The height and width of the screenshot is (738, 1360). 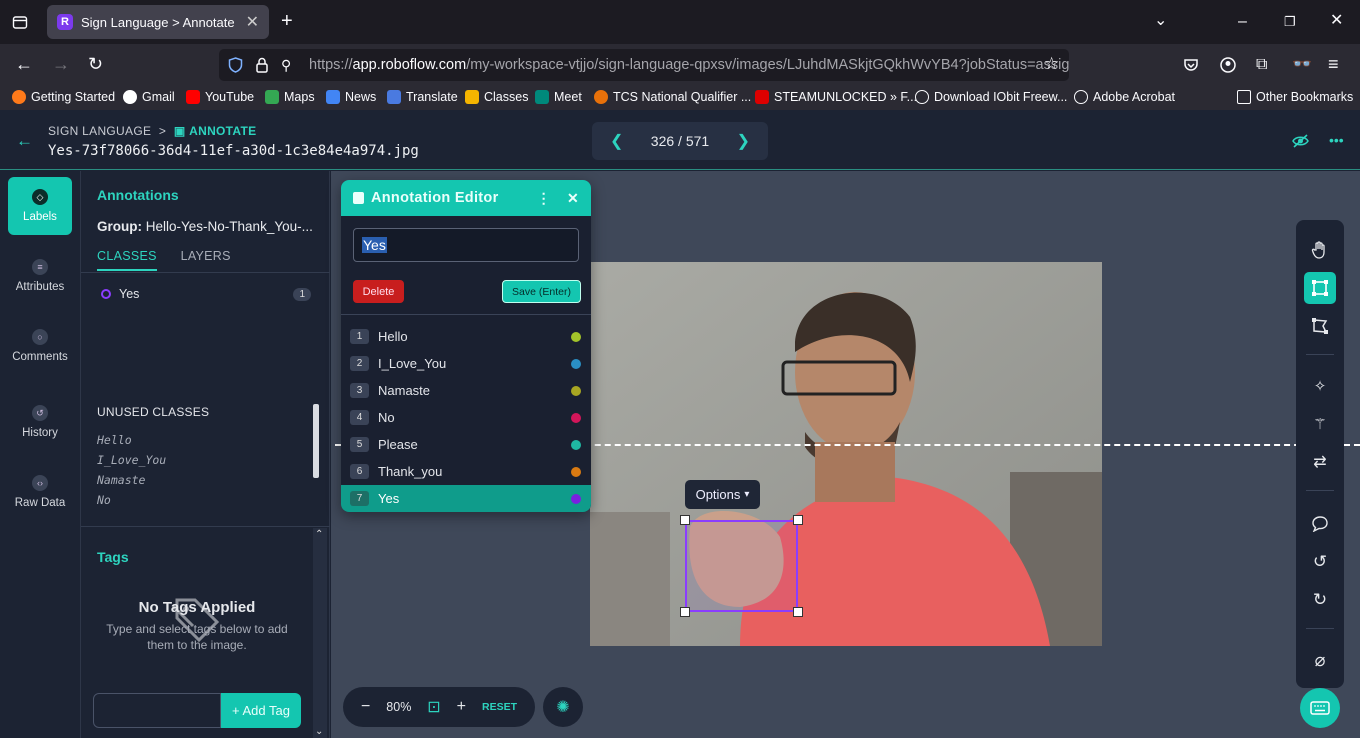 I want to click on account-icon, so click(x=1228, y=65).